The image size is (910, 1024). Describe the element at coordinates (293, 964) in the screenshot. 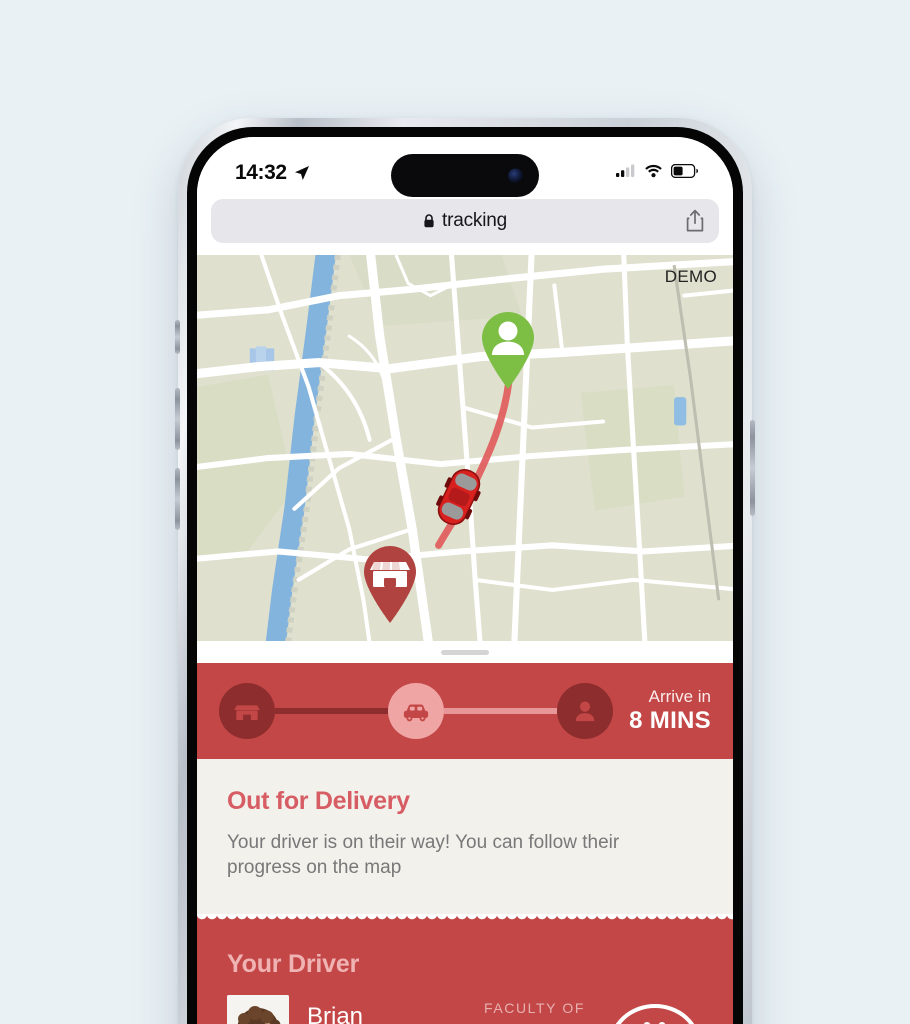

I see `driver-section-title: Your Driver` at that location.